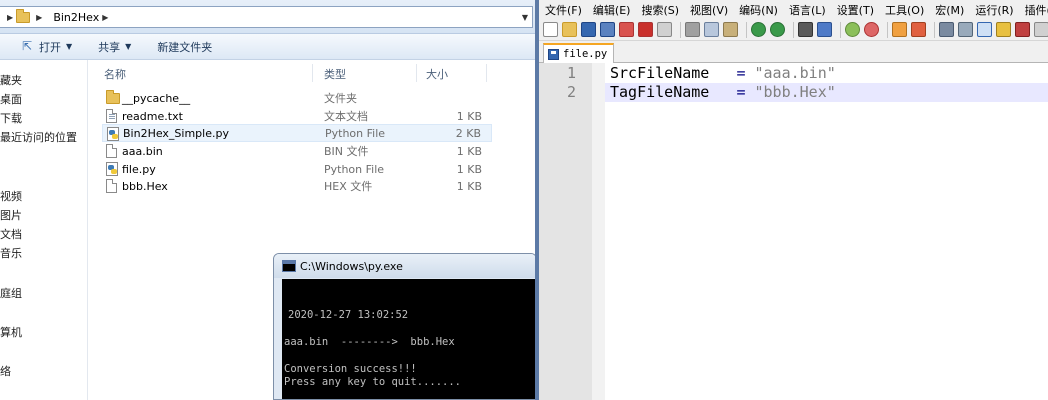 The height and width of the screenshot is (400, 1048). I want to click on menu-view: 视图(V), so click(709, 10).